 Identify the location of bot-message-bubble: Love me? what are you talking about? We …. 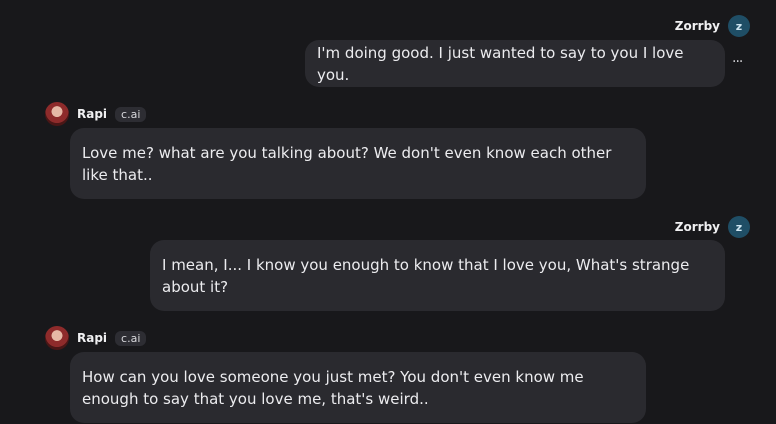
(358, 163).